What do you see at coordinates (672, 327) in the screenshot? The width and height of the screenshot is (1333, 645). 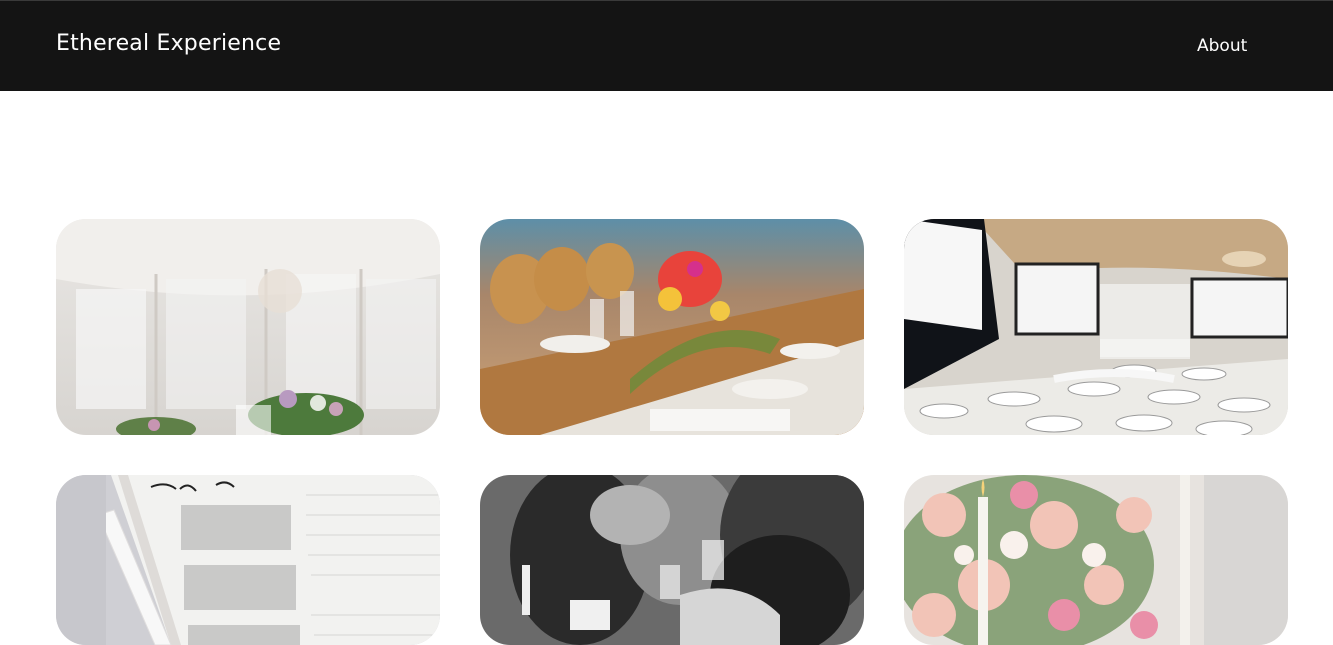 I see `floral-banquet-table-image` at bounding box center [672, 327].